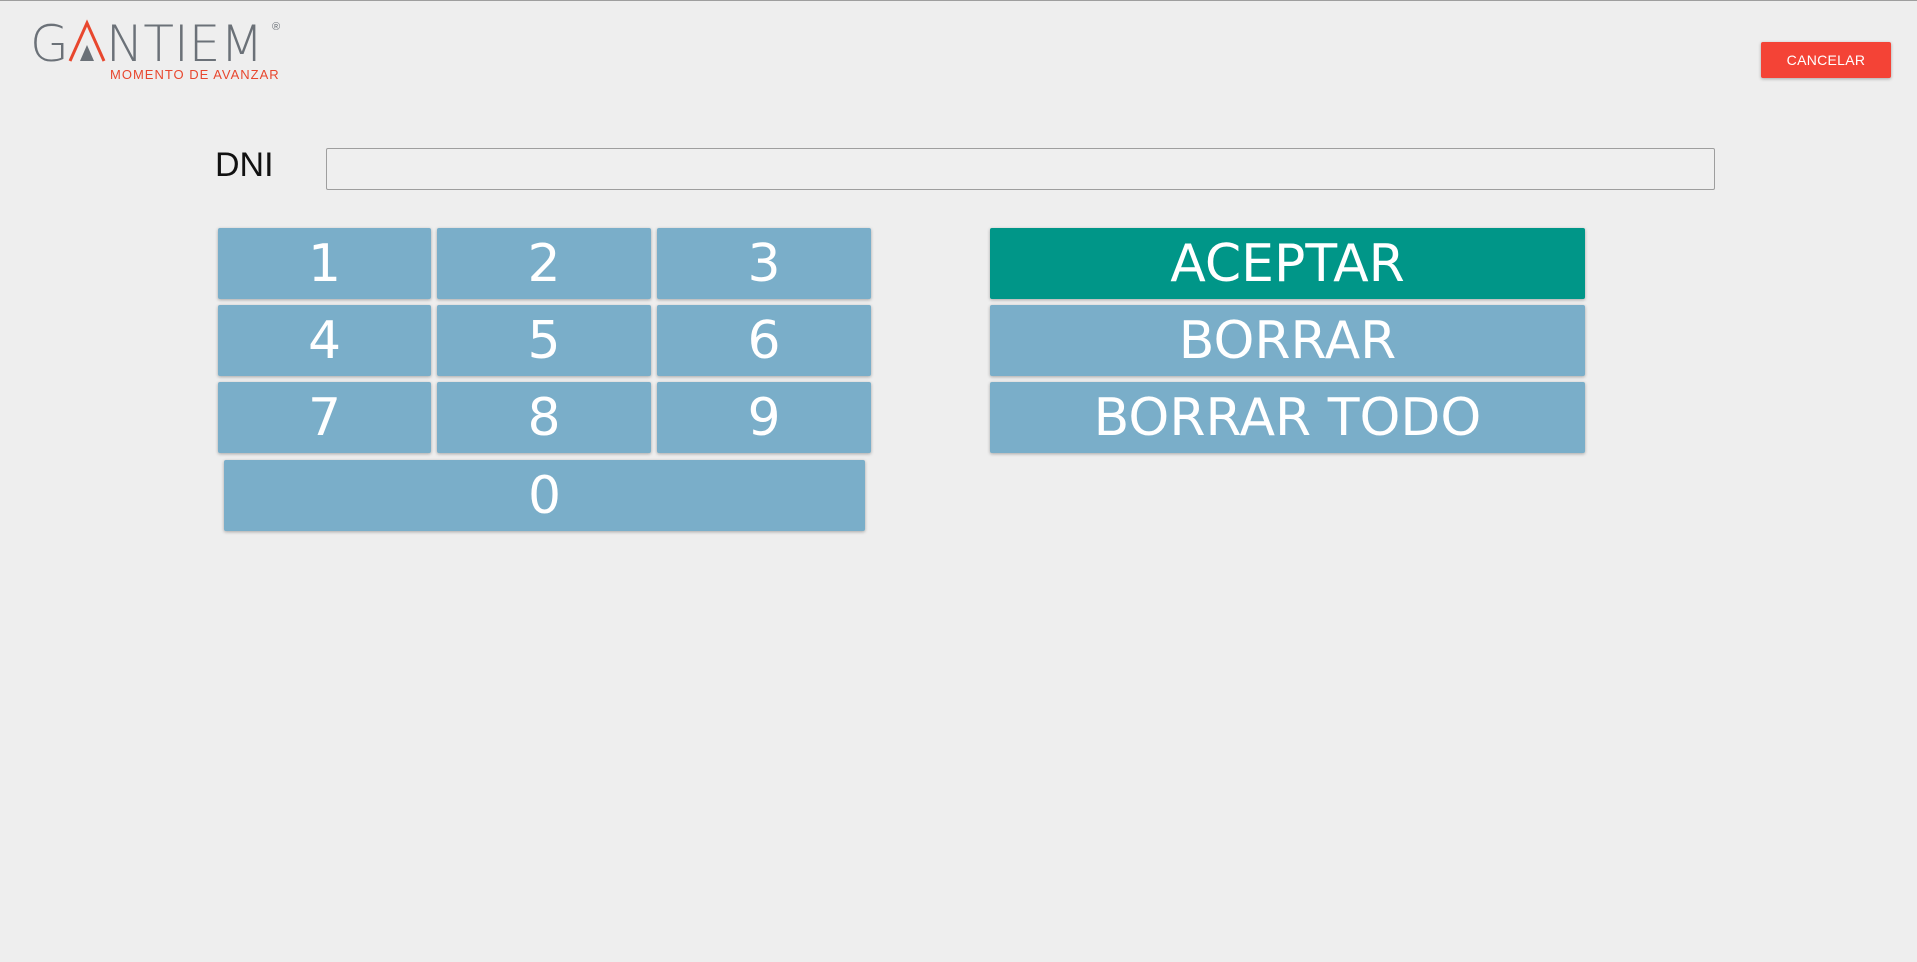  I want to click on dni-input, so click(1020, 169).